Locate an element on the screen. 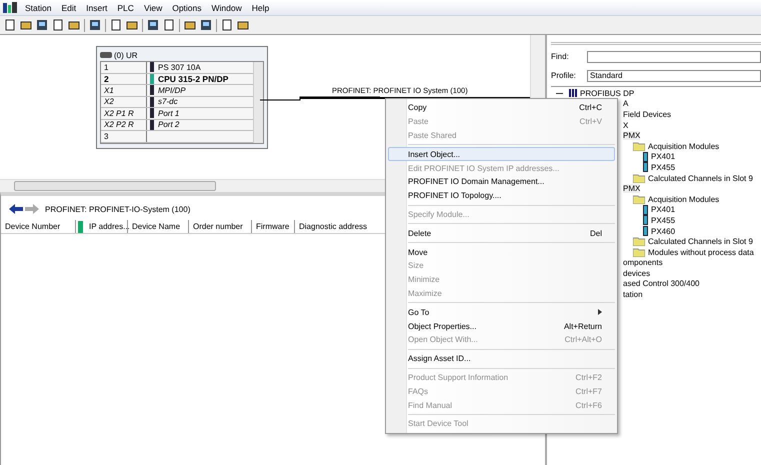 This screenshot has width=761, height=465. column-header: Device Name is located at coordinates (158, 226).